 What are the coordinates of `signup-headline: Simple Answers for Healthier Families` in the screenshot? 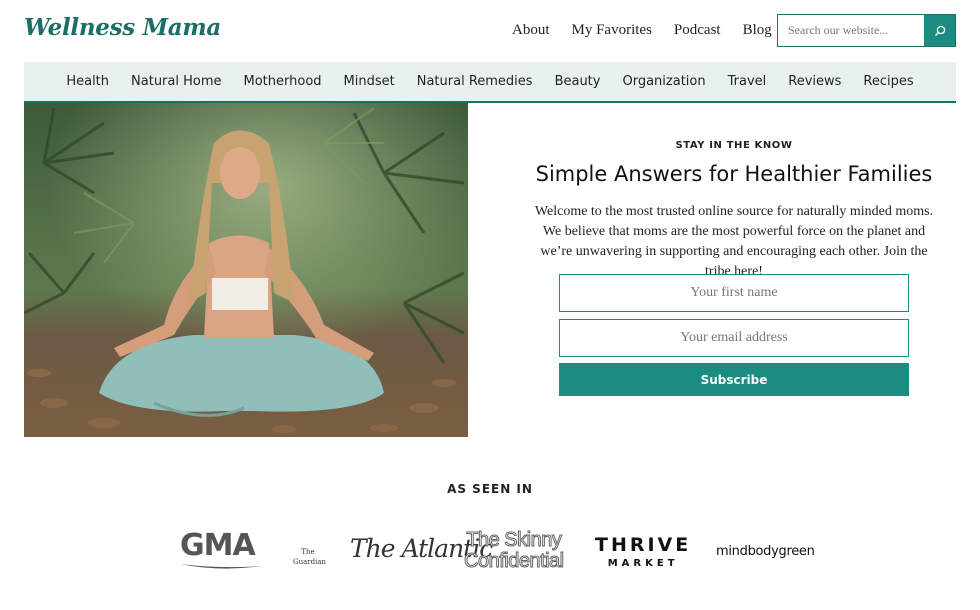 It's located at (734, 174).